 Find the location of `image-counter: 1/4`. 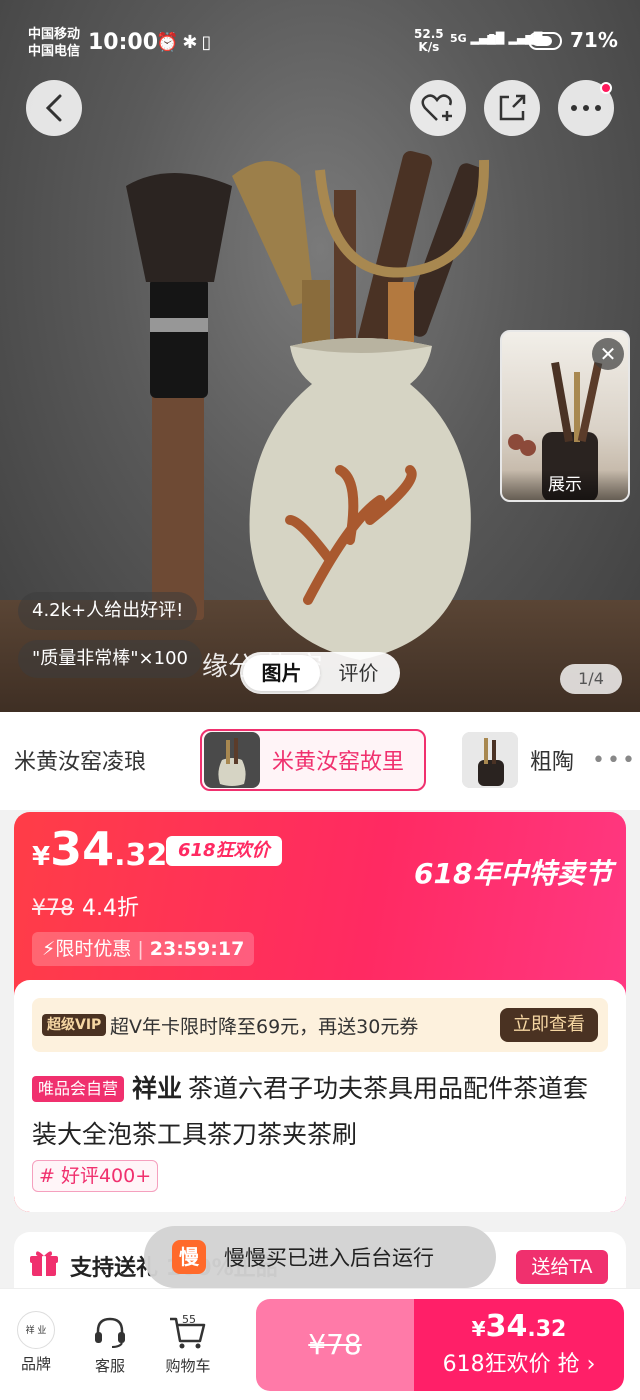

image-counter: 1/4 is located at coordinates (591, 679).